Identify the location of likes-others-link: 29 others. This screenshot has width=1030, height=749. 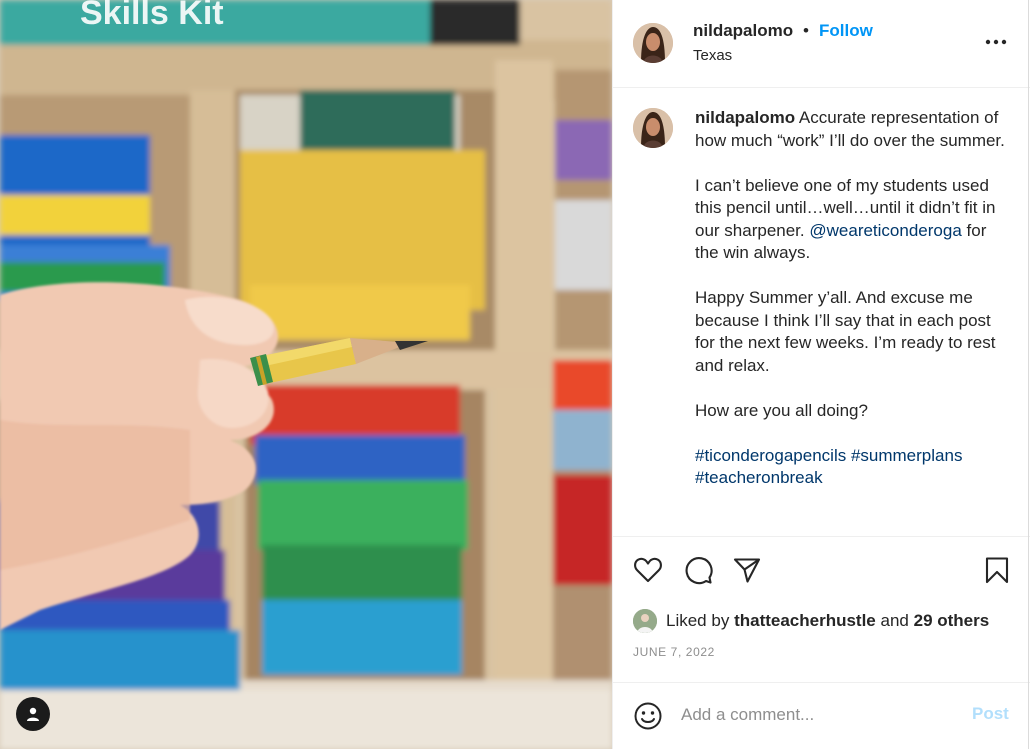
(952, 621).